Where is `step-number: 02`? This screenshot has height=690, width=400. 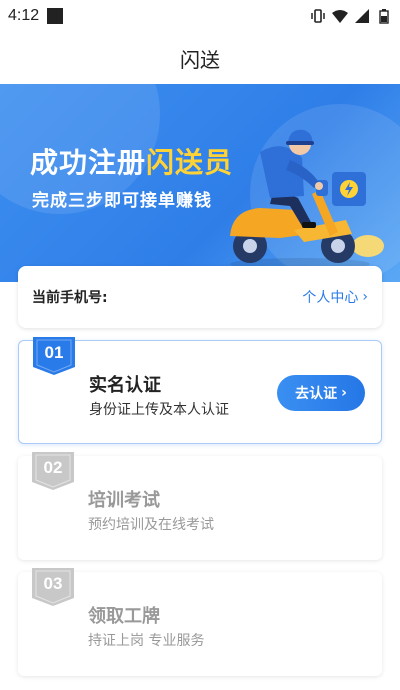
step-number: 02 is located at coordinates (53, 467).